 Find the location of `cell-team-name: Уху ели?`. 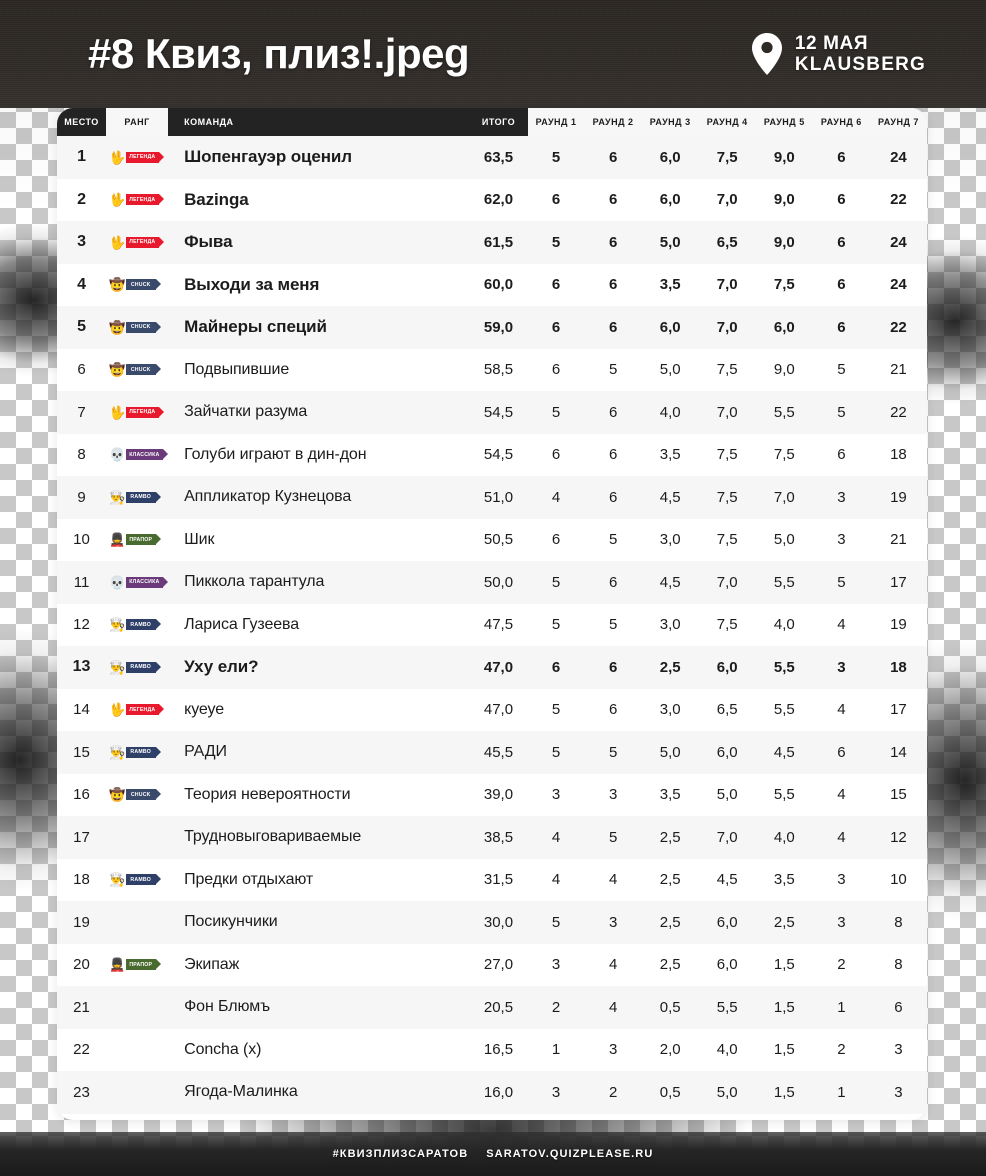

cell-team-name: Уху ели? is located at coordinates (319, 667).